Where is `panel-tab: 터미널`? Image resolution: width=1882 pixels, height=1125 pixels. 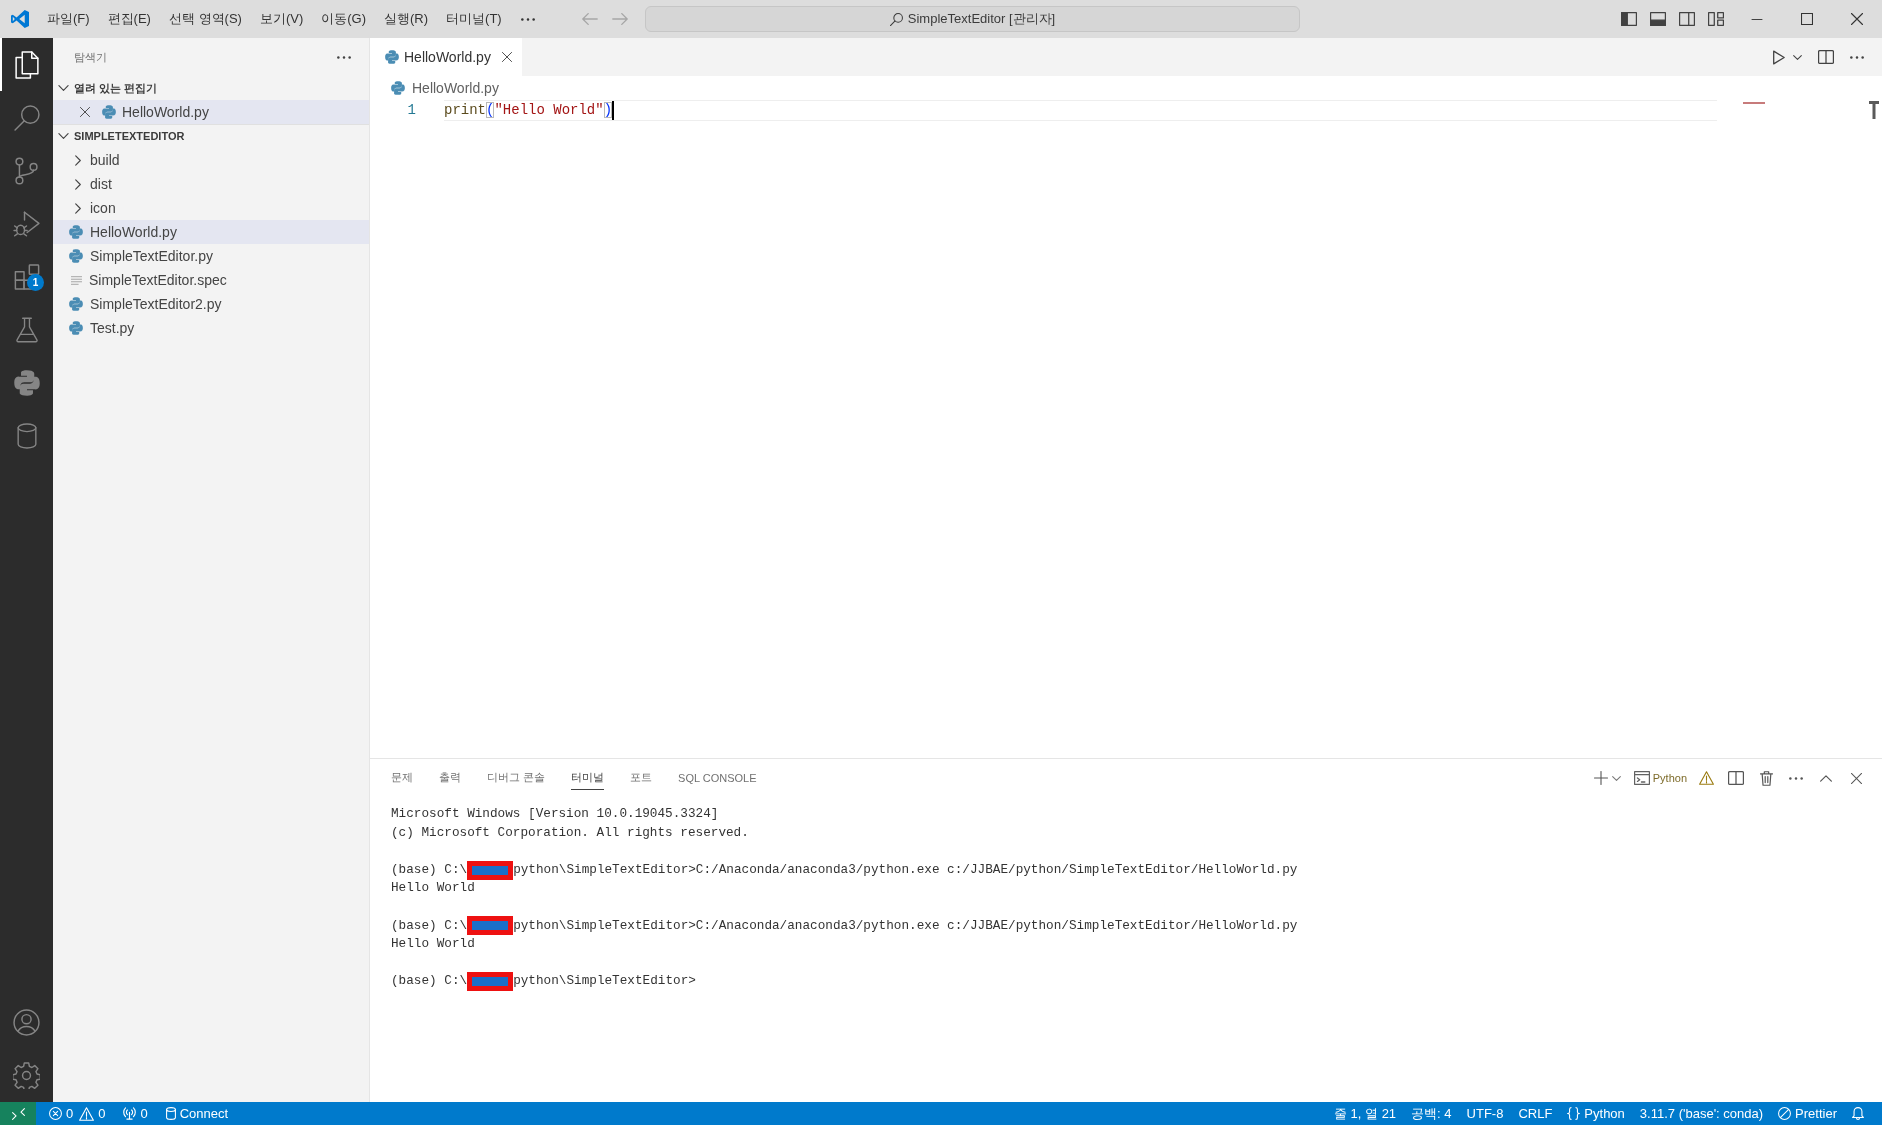 panel-tab: 터미널 is located at coordinates (588, 778).